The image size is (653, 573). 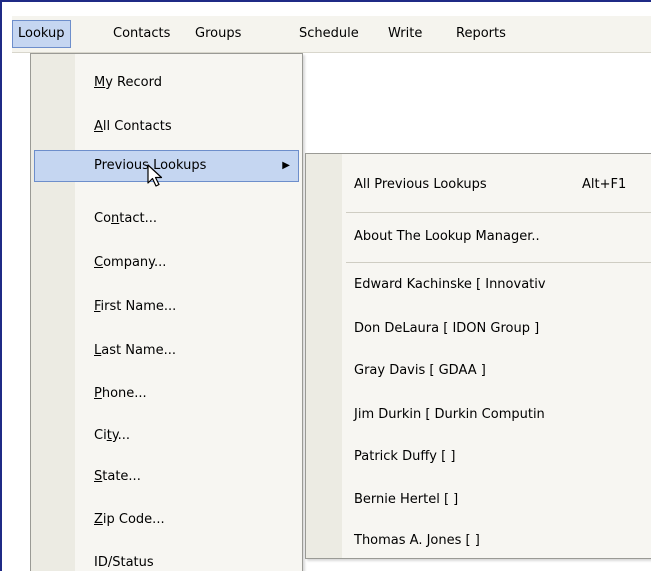 What do you see at coordinates (405, 34) in the screenshot?
I see `menu-write: Write` at bounding box center [405, 34].